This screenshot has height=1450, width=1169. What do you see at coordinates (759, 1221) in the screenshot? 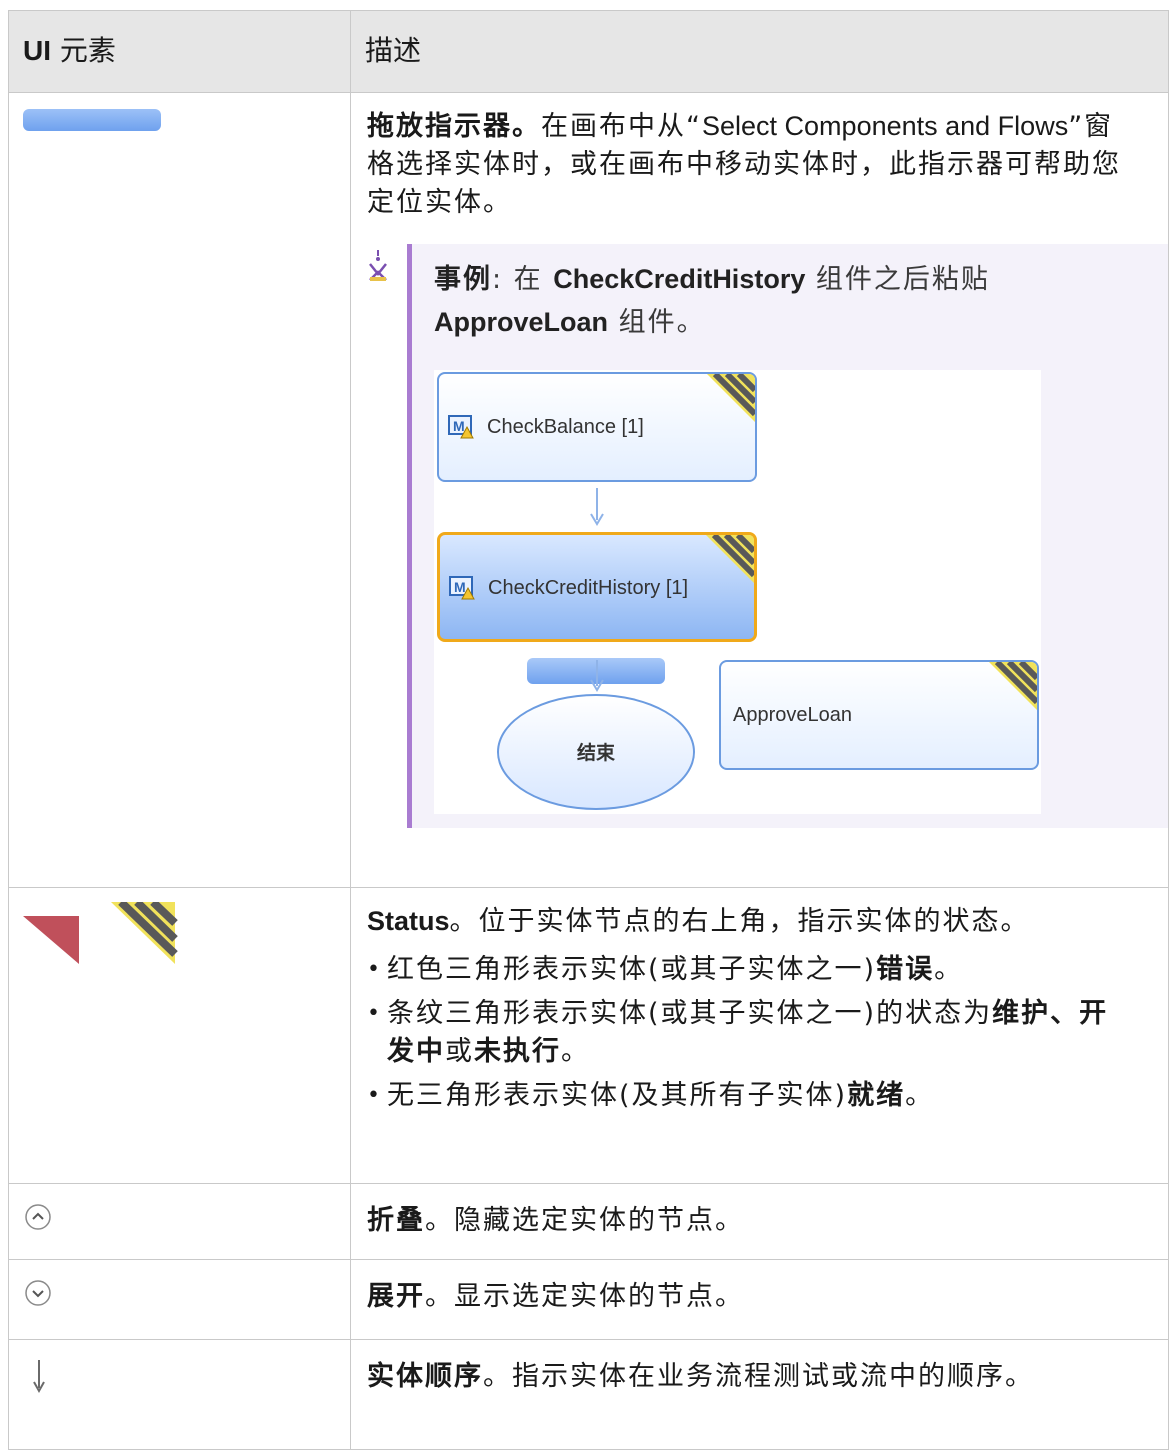
I see `description-cell: 折叠。隐藏选定实体的节点。` at bounding box center [759, 1221].